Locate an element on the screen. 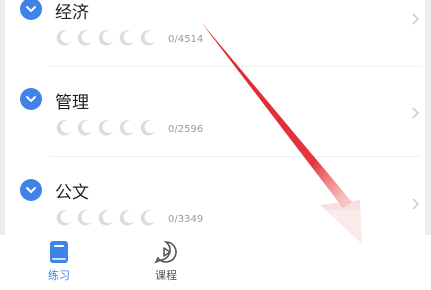 This screenshot has height=290, width=431. category-title: 公文 is located at coordinates (72, 193).